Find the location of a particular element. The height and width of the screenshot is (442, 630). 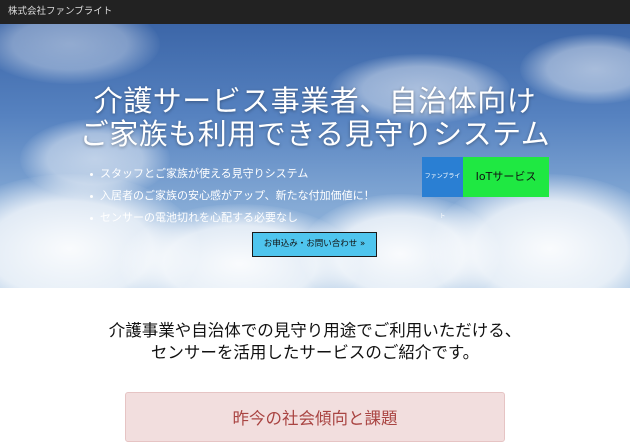

intro-line-1: 介護事業や自治体での見守り用途でご利用いただける、 is located at coordinates (315, 330).